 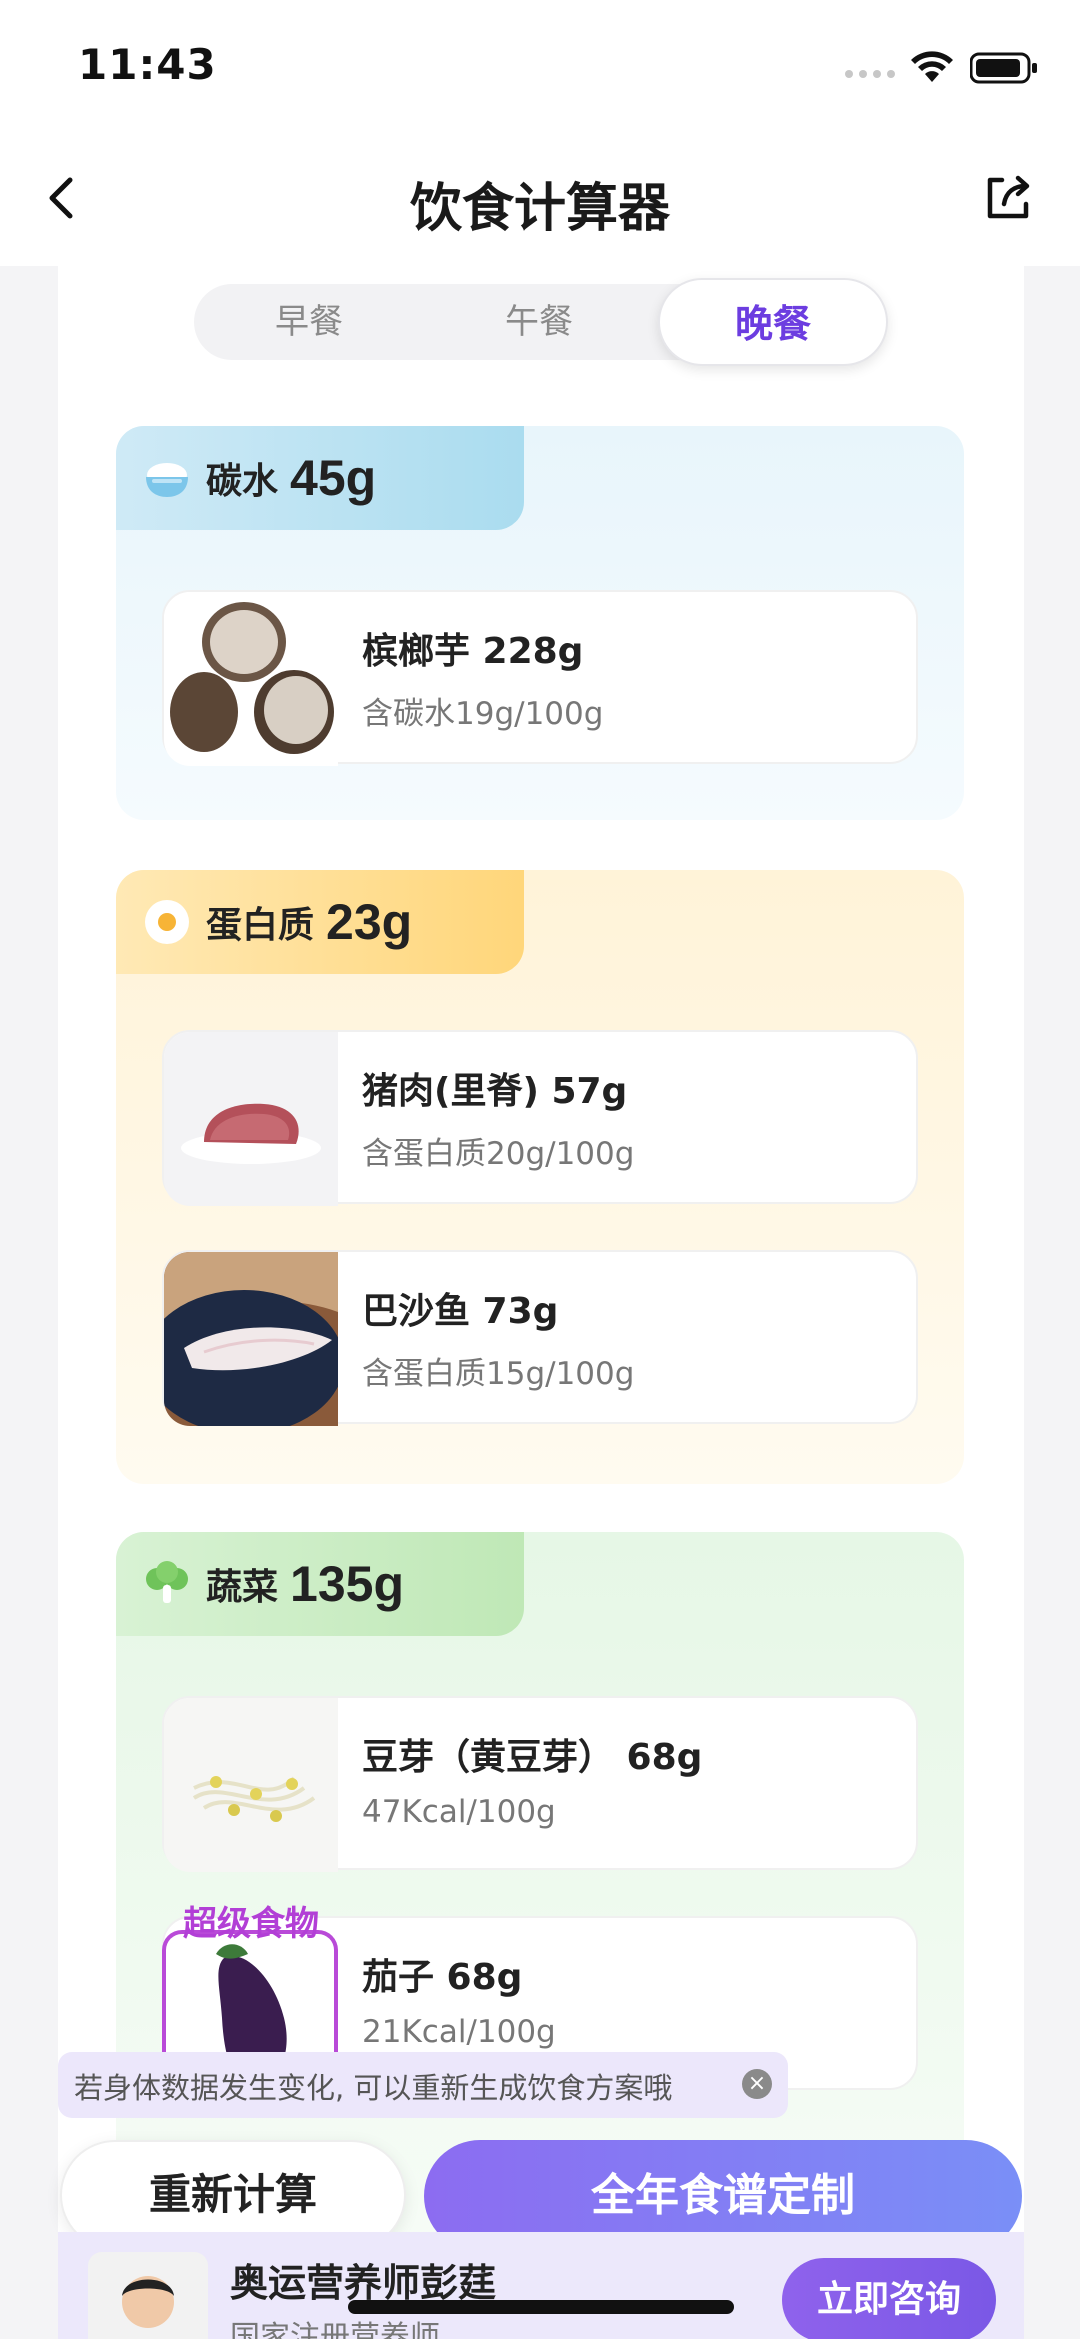 What do you see at coordinates (1008, 198) in the screenshot?
I see `share-icon` at bounding box center [1008, 198].